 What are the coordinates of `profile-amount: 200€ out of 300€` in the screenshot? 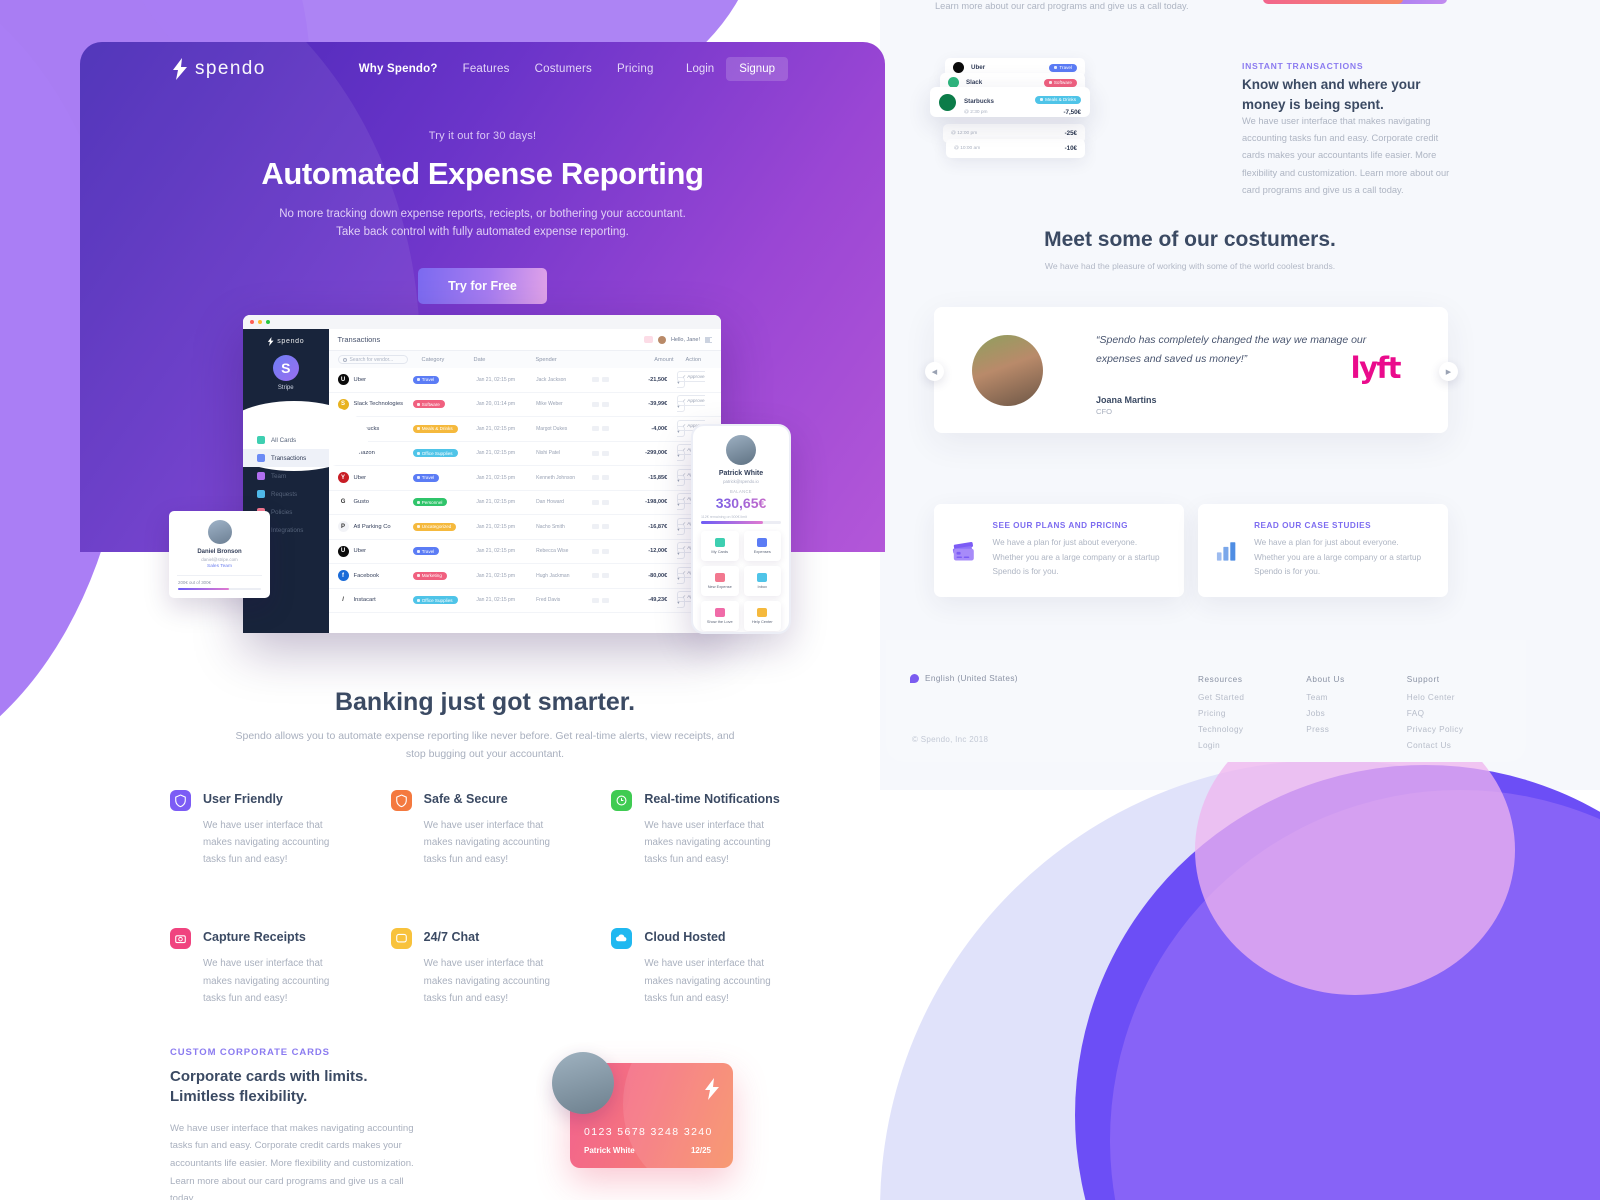 It's located at (194, 582).